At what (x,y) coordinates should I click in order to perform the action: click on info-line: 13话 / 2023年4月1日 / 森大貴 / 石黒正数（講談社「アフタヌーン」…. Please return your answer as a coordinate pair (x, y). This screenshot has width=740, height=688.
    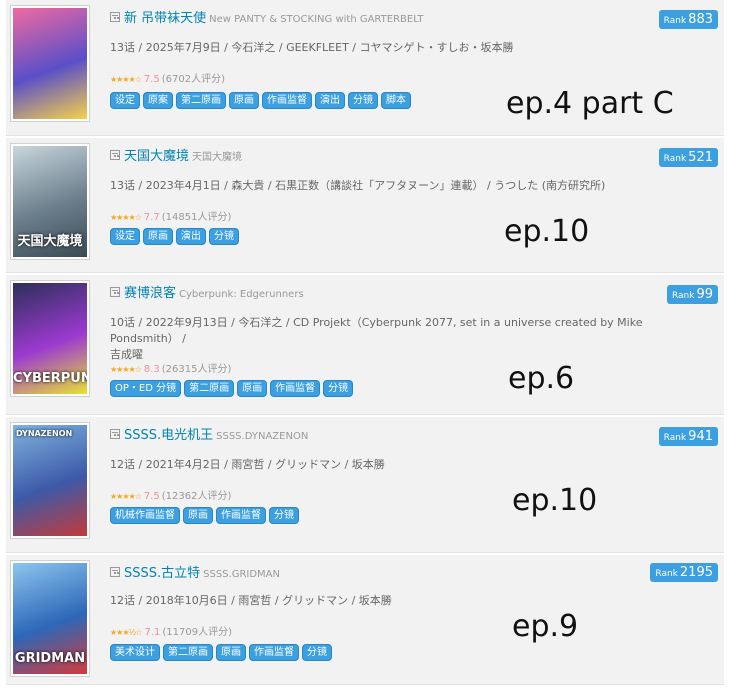
    Looking at the image, I should click on (358, 185).